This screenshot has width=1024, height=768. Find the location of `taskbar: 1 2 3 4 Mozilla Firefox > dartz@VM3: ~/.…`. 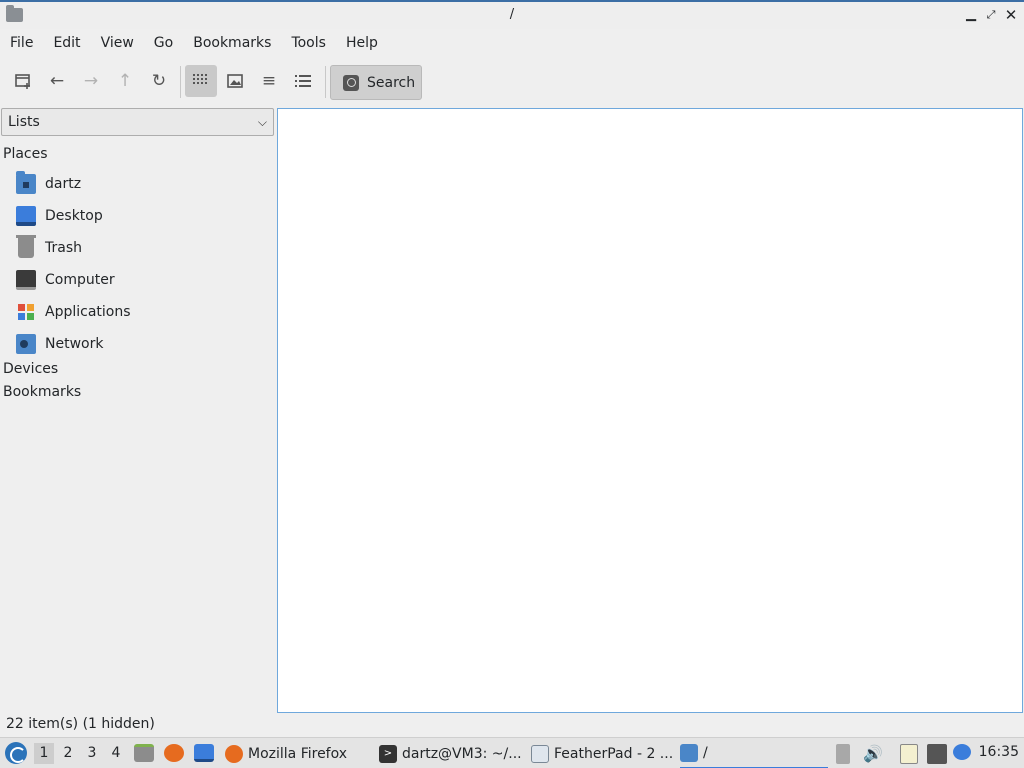

taskbar: 1 2 3 4 Mozilla Firefox > dartz@VM3: ~/.… is located at coordinates (512, 752).